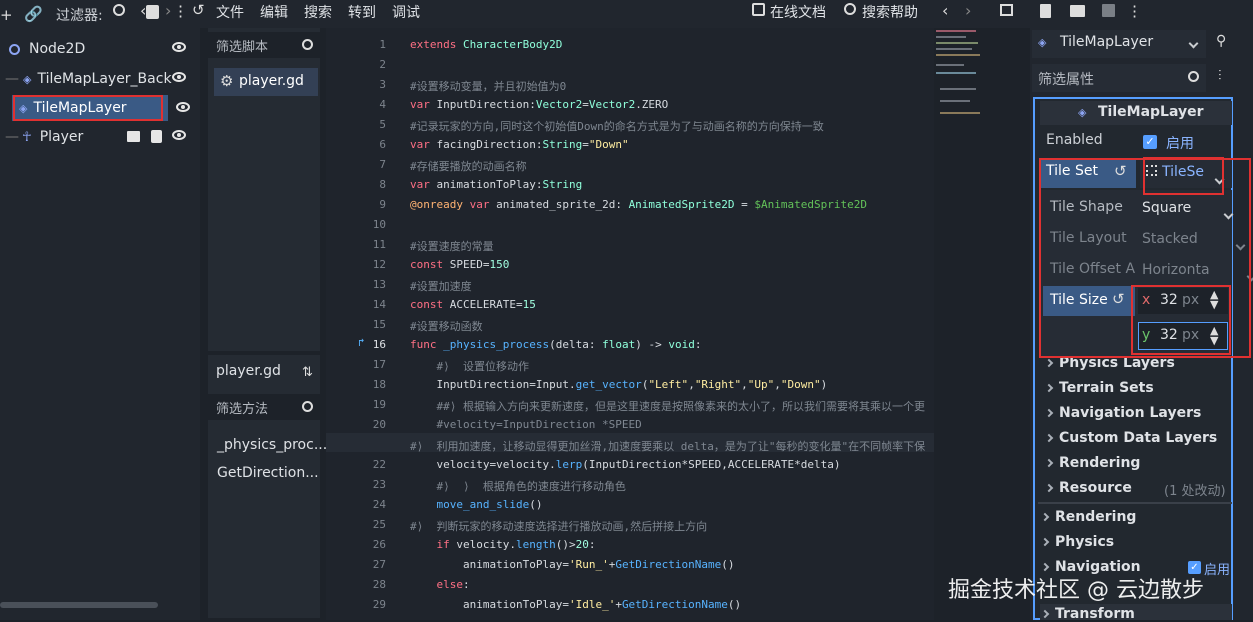 The height and width of the screenshot is (622, 1253). I want to click on node-label: Player, so click(61, 137).